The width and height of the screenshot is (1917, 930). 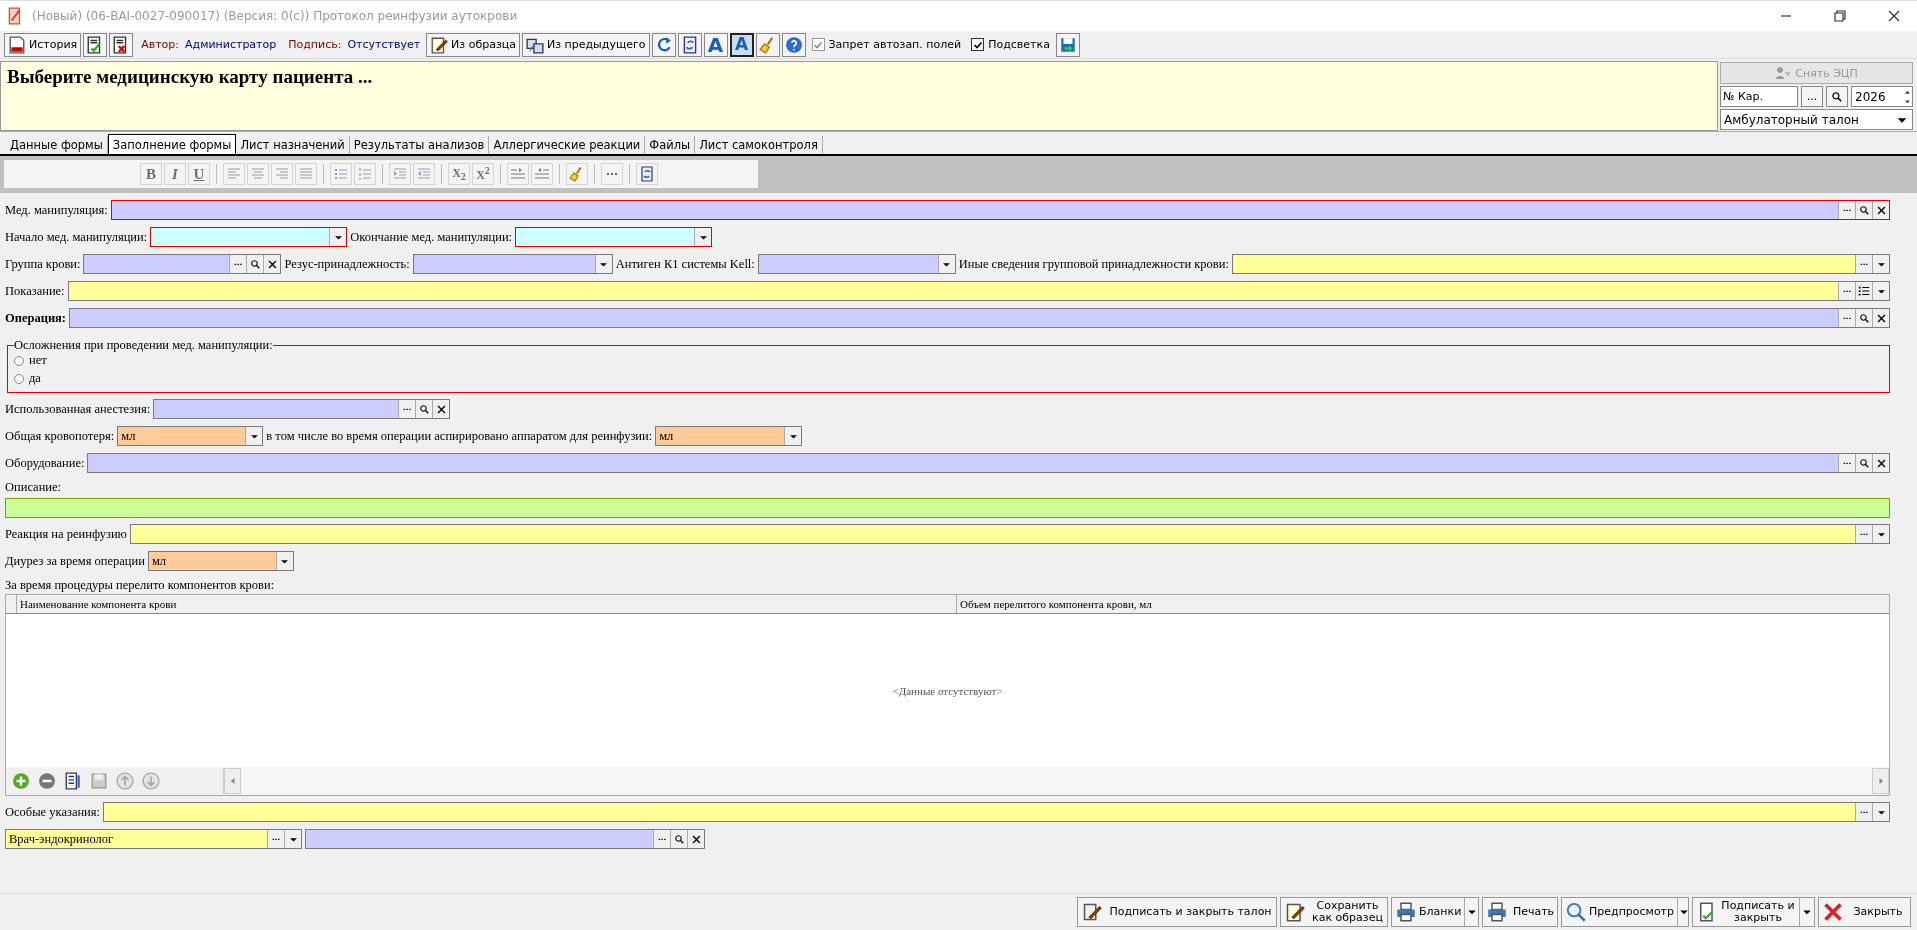 What do you see at coordinates (57, 145) in the screenshot?
I see `tab: Данные формы` at bounding box center [57, 145].